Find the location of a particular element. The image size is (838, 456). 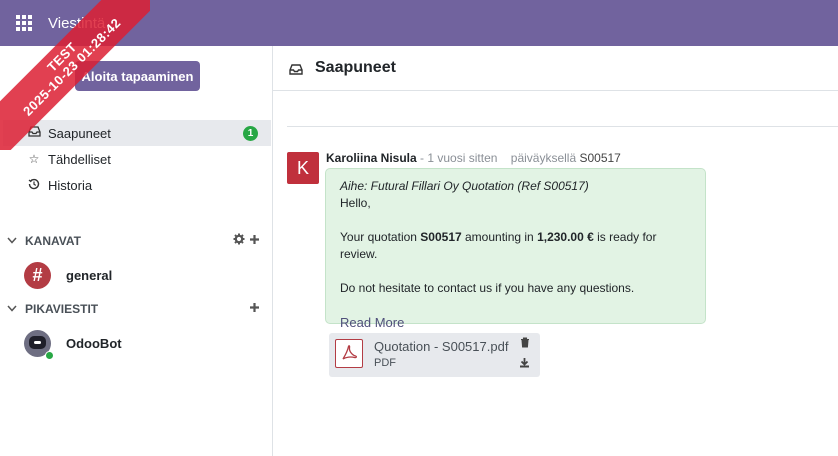

trash-icon is located at coordinates (525, 344).